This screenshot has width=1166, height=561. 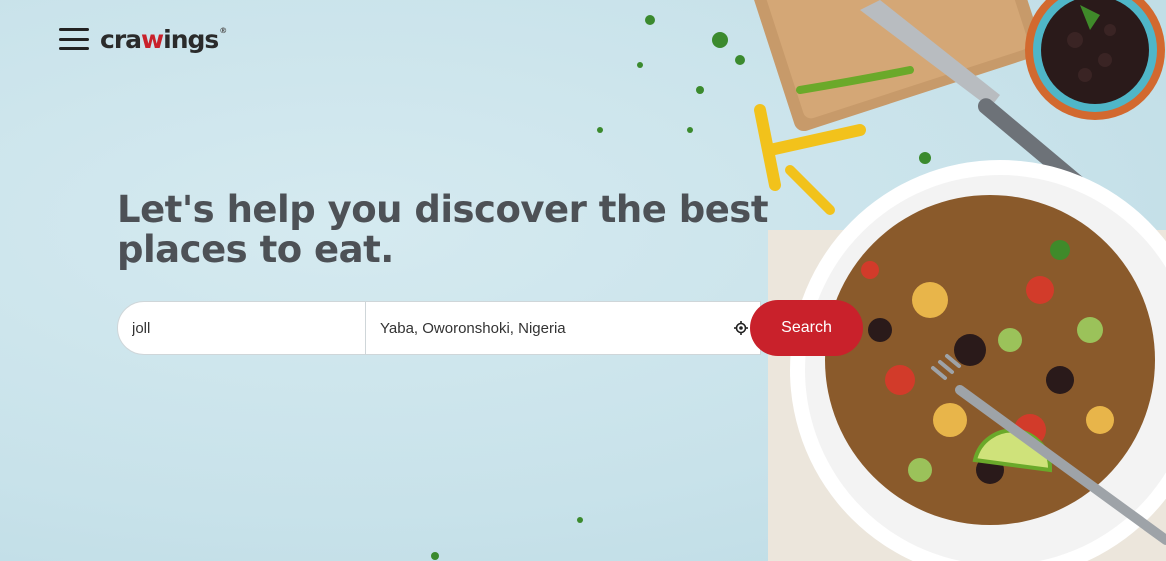 I want to click on search-bar: Search, so click(x=490, y=328).